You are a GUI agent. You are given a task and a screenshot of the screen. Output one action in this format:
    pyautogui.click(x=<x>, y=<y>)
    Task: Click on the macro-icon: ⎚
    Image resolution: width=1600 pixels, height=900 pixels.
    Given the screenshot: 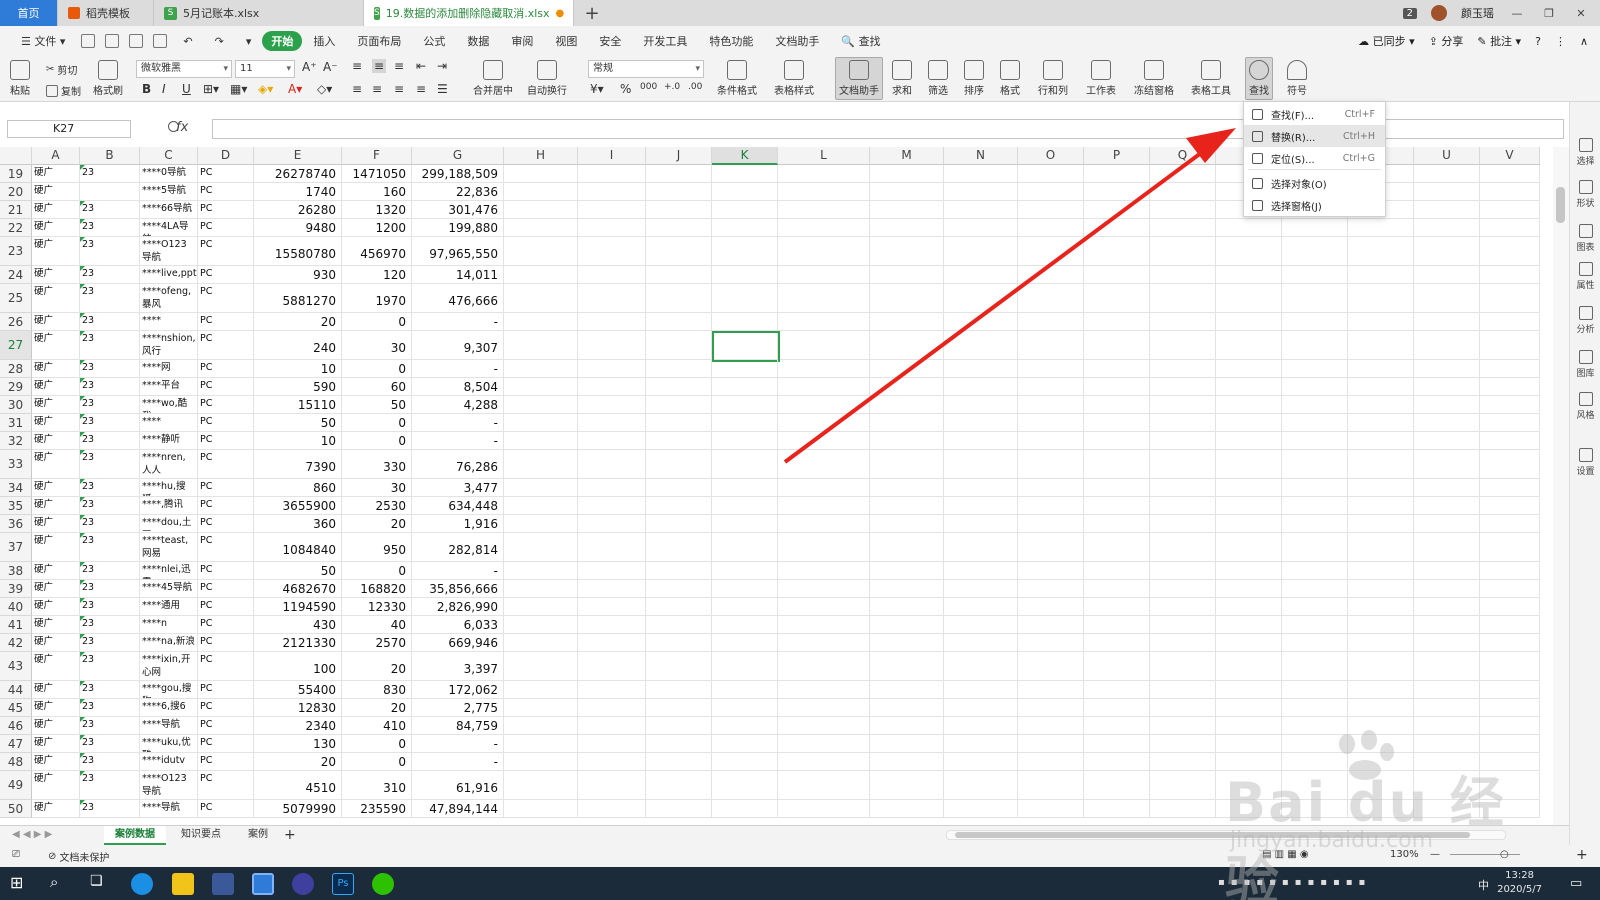 What is the action you would take?
    pyautogui.click(x=16, y=854)
    